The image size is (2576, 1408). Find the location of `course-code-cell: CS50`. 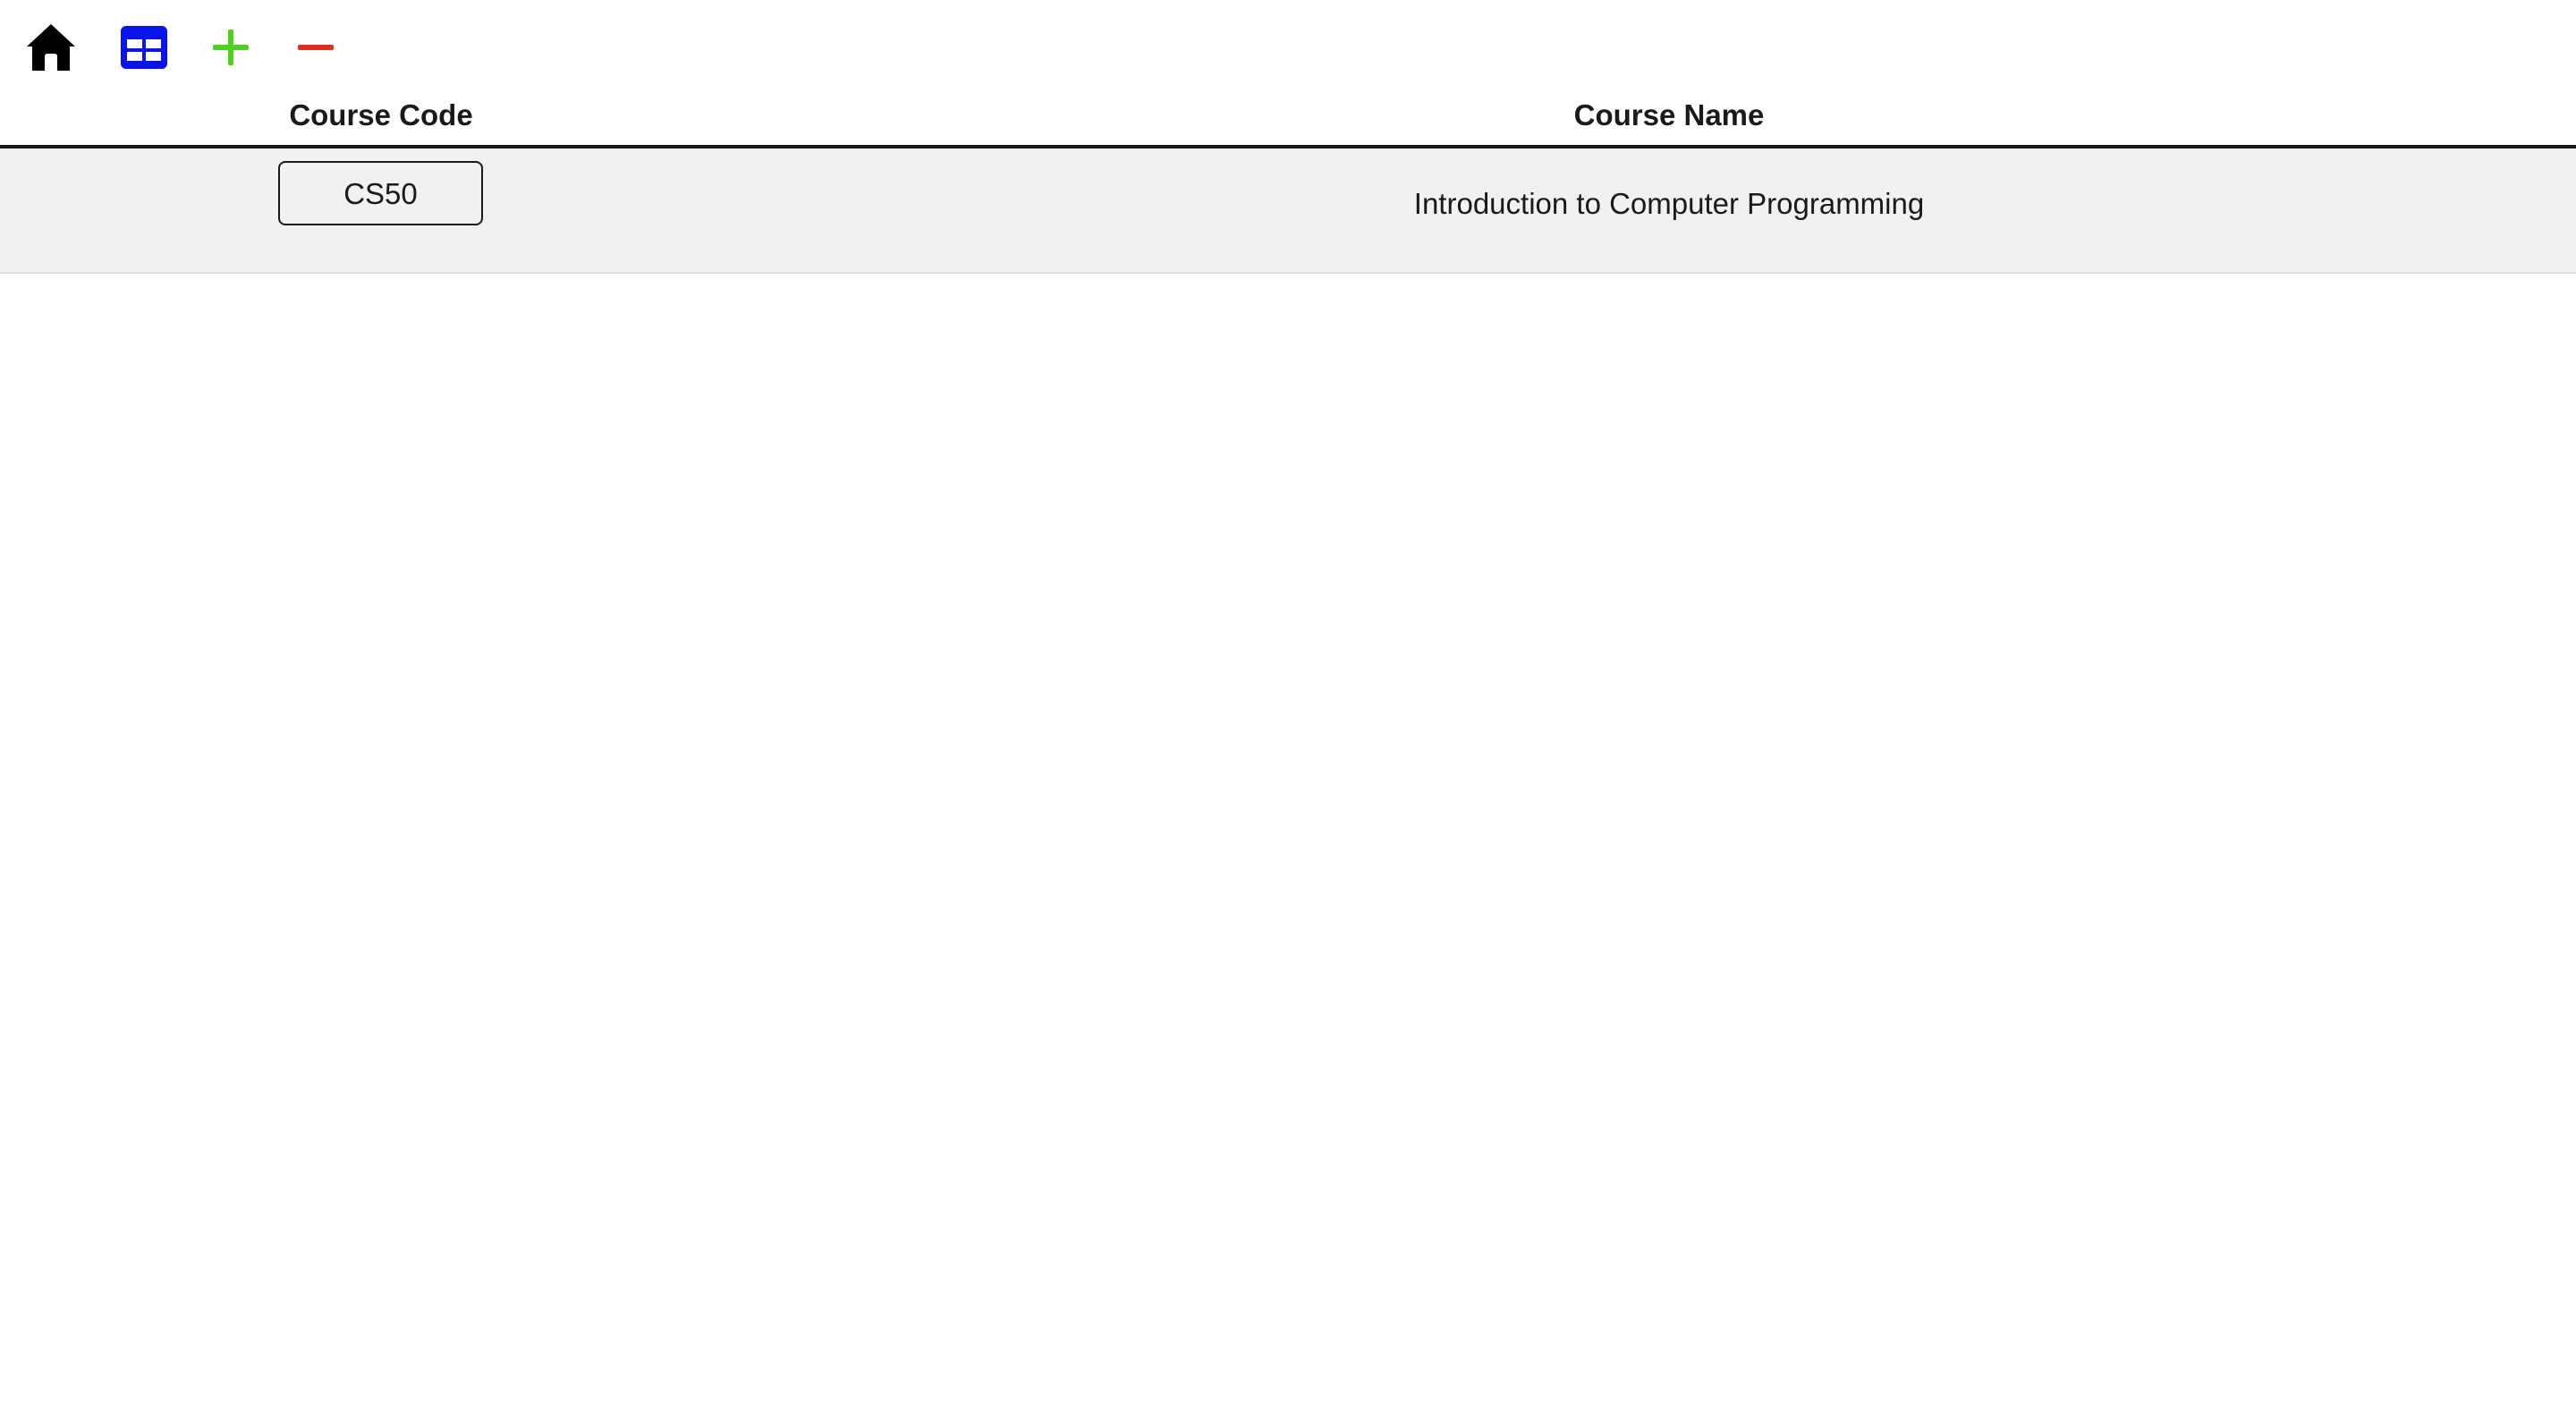

course-code-cell: CS50 is located at coordinates (380, 210).